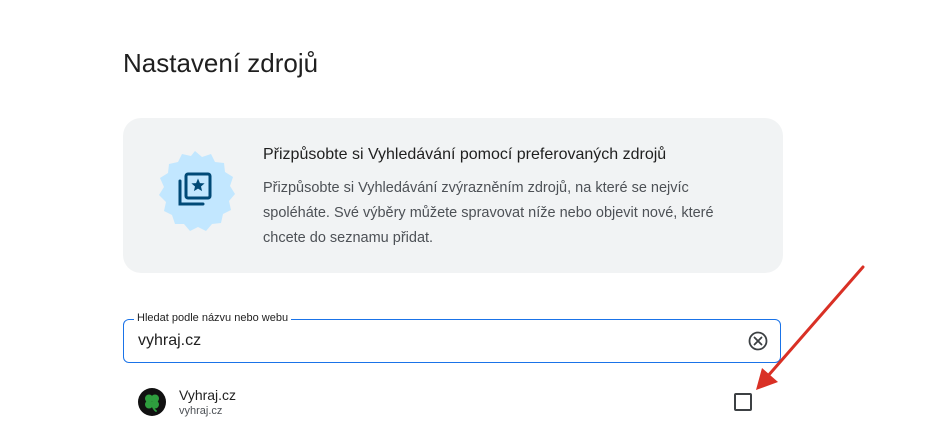 This screenshot has width=939, height=439. Describe the element at coordinates (743, 402) in the screenshot. I see `source-checkbox` at that location.